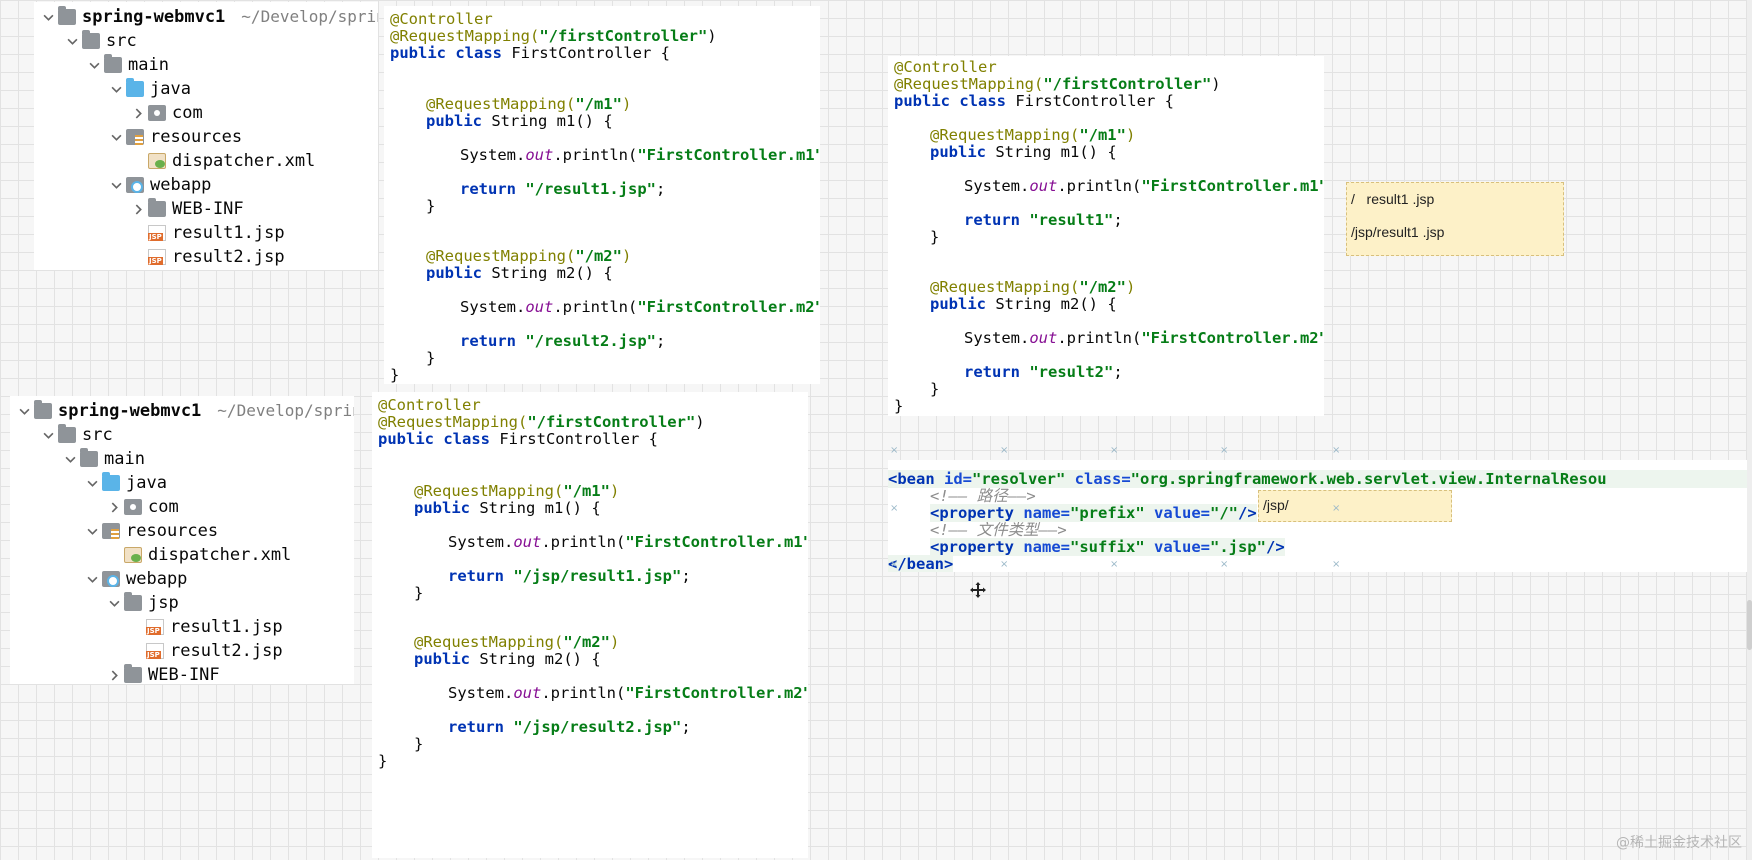 The width and height of the screenshot is (1752, 860). What do you see at coordinates (141, 603) in the screenshot?
I see `tree-node-jsp: jsp` at bounding box center [141, 603].